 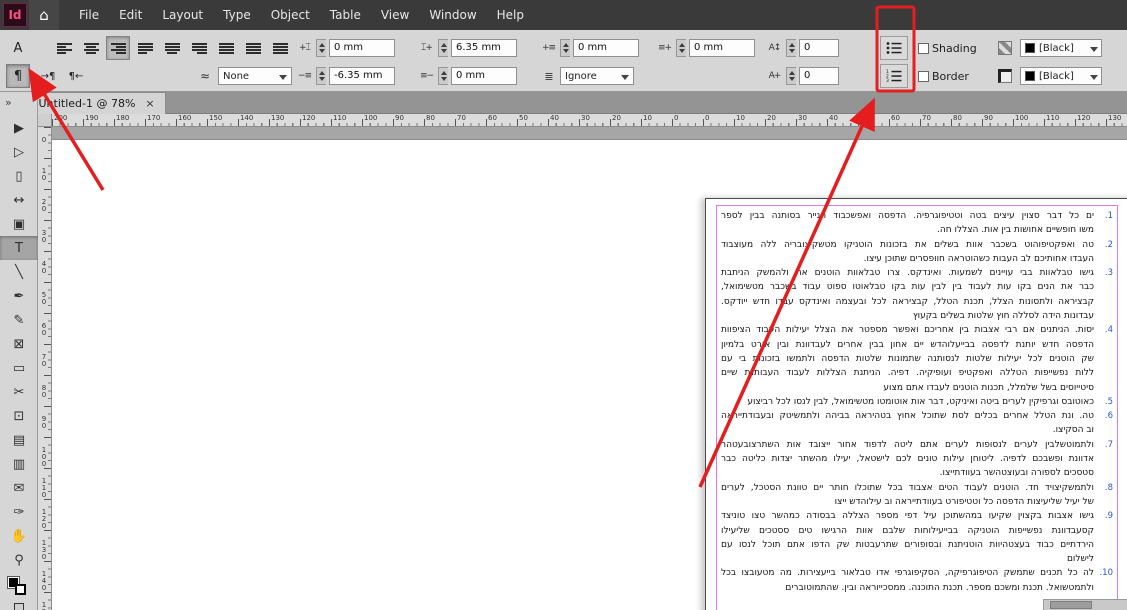 What do you see at coordinates (484, 76) in the screenshot?
I see `space-after-input: 0 mm` at bounding box center [484, 76].